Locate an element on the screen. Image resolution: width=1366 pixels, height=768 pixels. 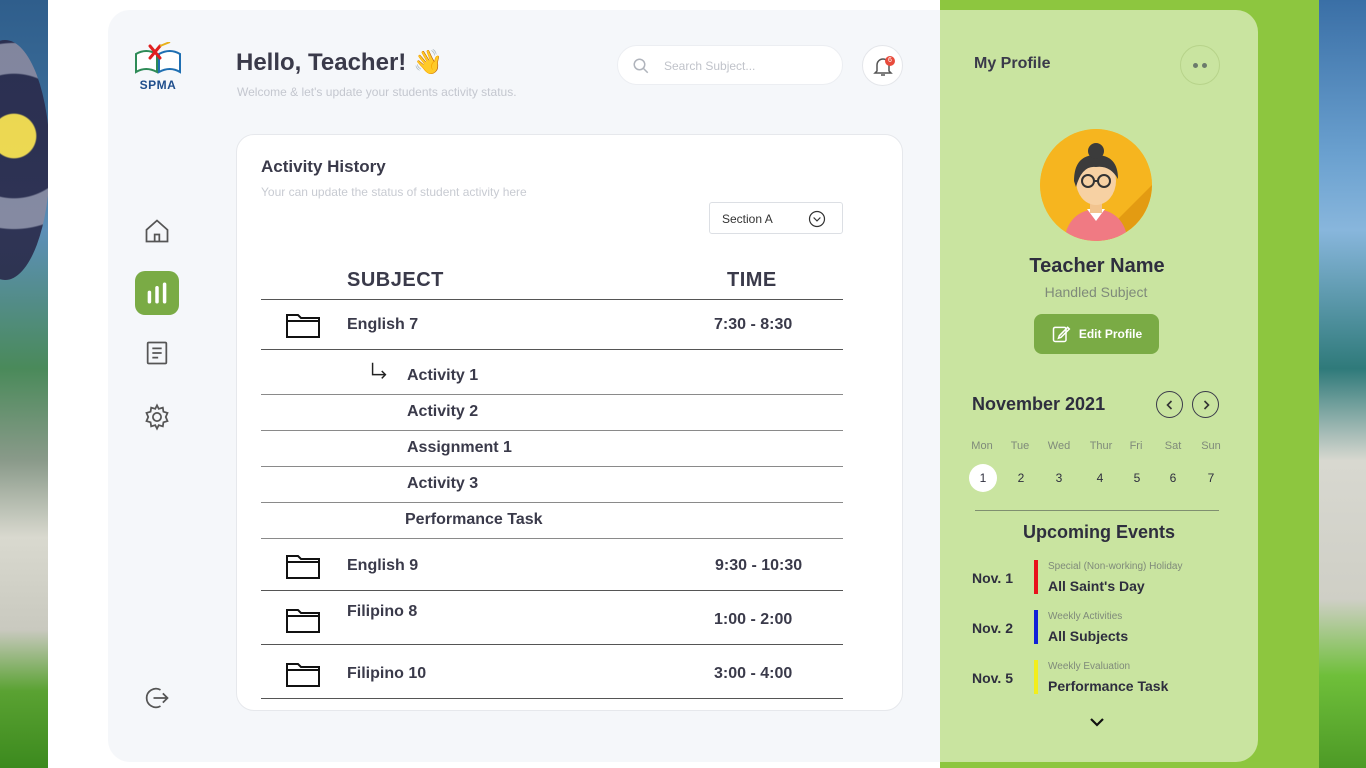
subject-name: Filipino 10 is located at coordinates (386, 674).